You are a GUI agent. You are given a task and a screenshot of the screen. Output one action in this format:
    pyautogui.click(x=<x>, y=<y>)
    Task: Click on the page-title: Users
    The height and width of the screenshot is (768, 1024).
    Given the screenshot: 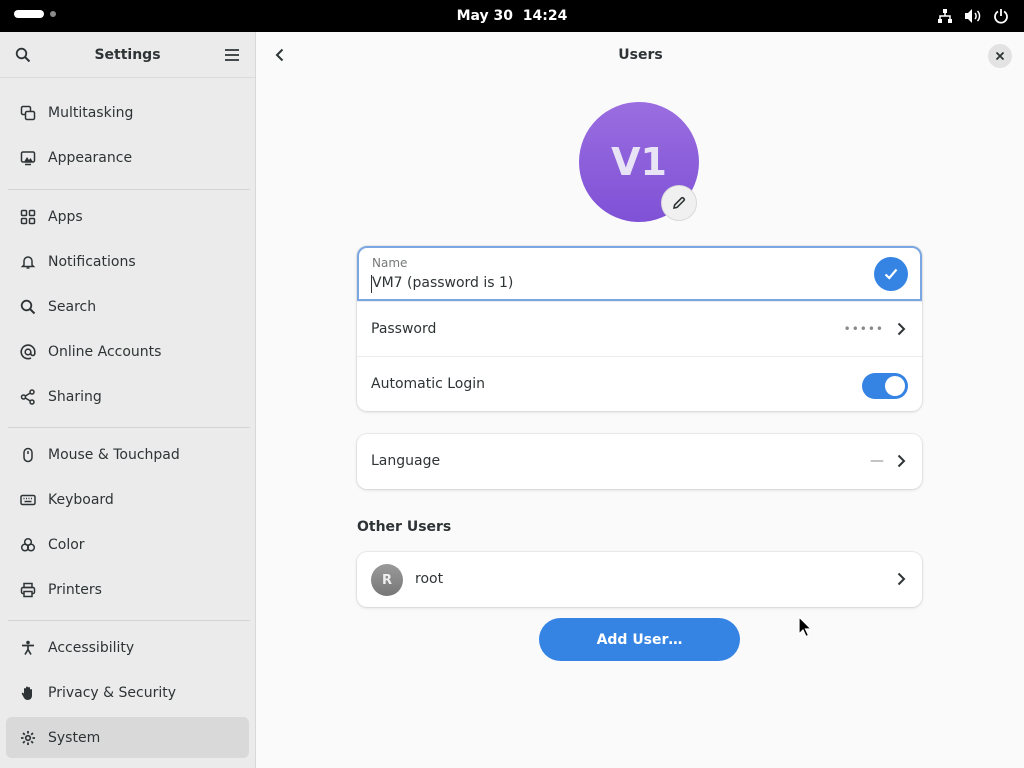 What is the action you would take?
    pyautogui.click(x=640, y=55)
    